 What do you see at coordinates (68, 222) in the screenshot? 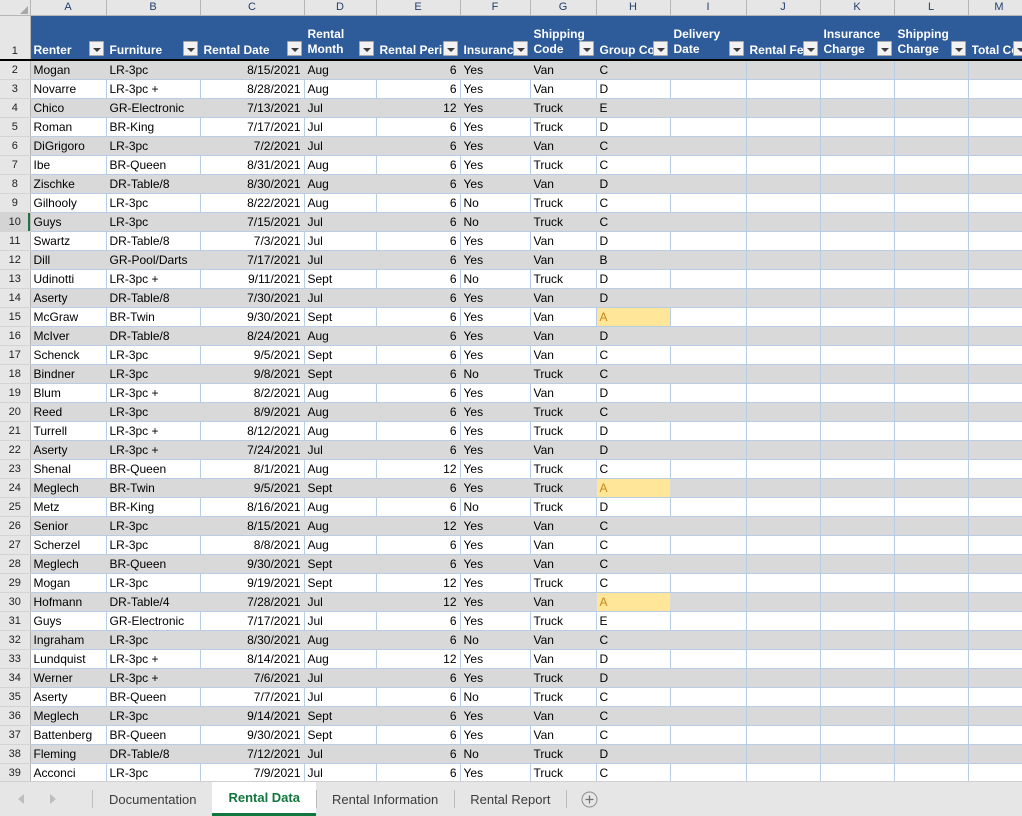
I see `renter-cell: Guys` at bounding box center [68, 222].